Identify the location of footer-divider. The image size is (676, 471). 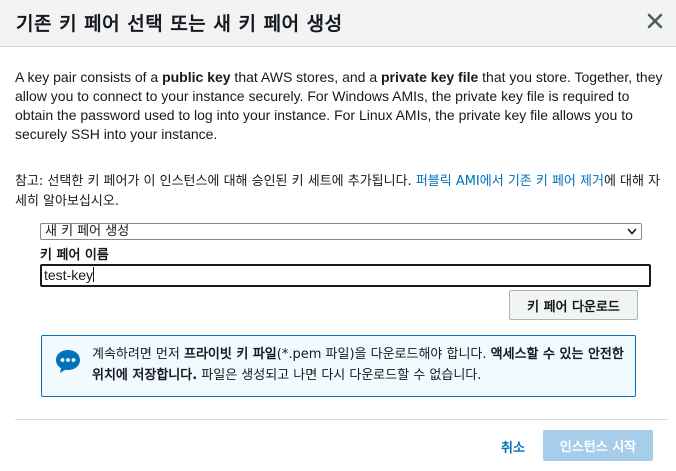
(341, 419).